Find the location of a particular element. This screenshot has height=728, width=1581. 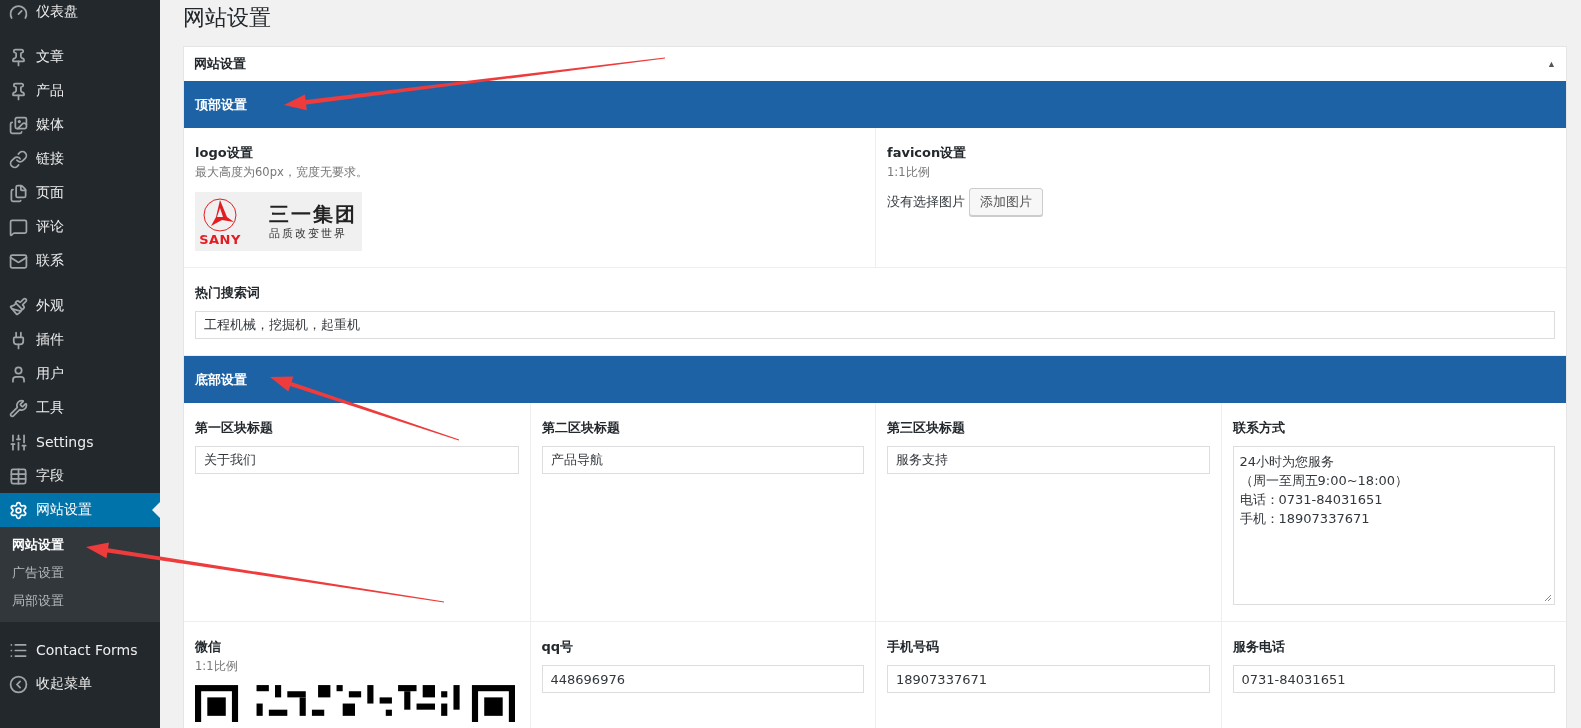

dashboard-icon is located at coordinates (18, 12).